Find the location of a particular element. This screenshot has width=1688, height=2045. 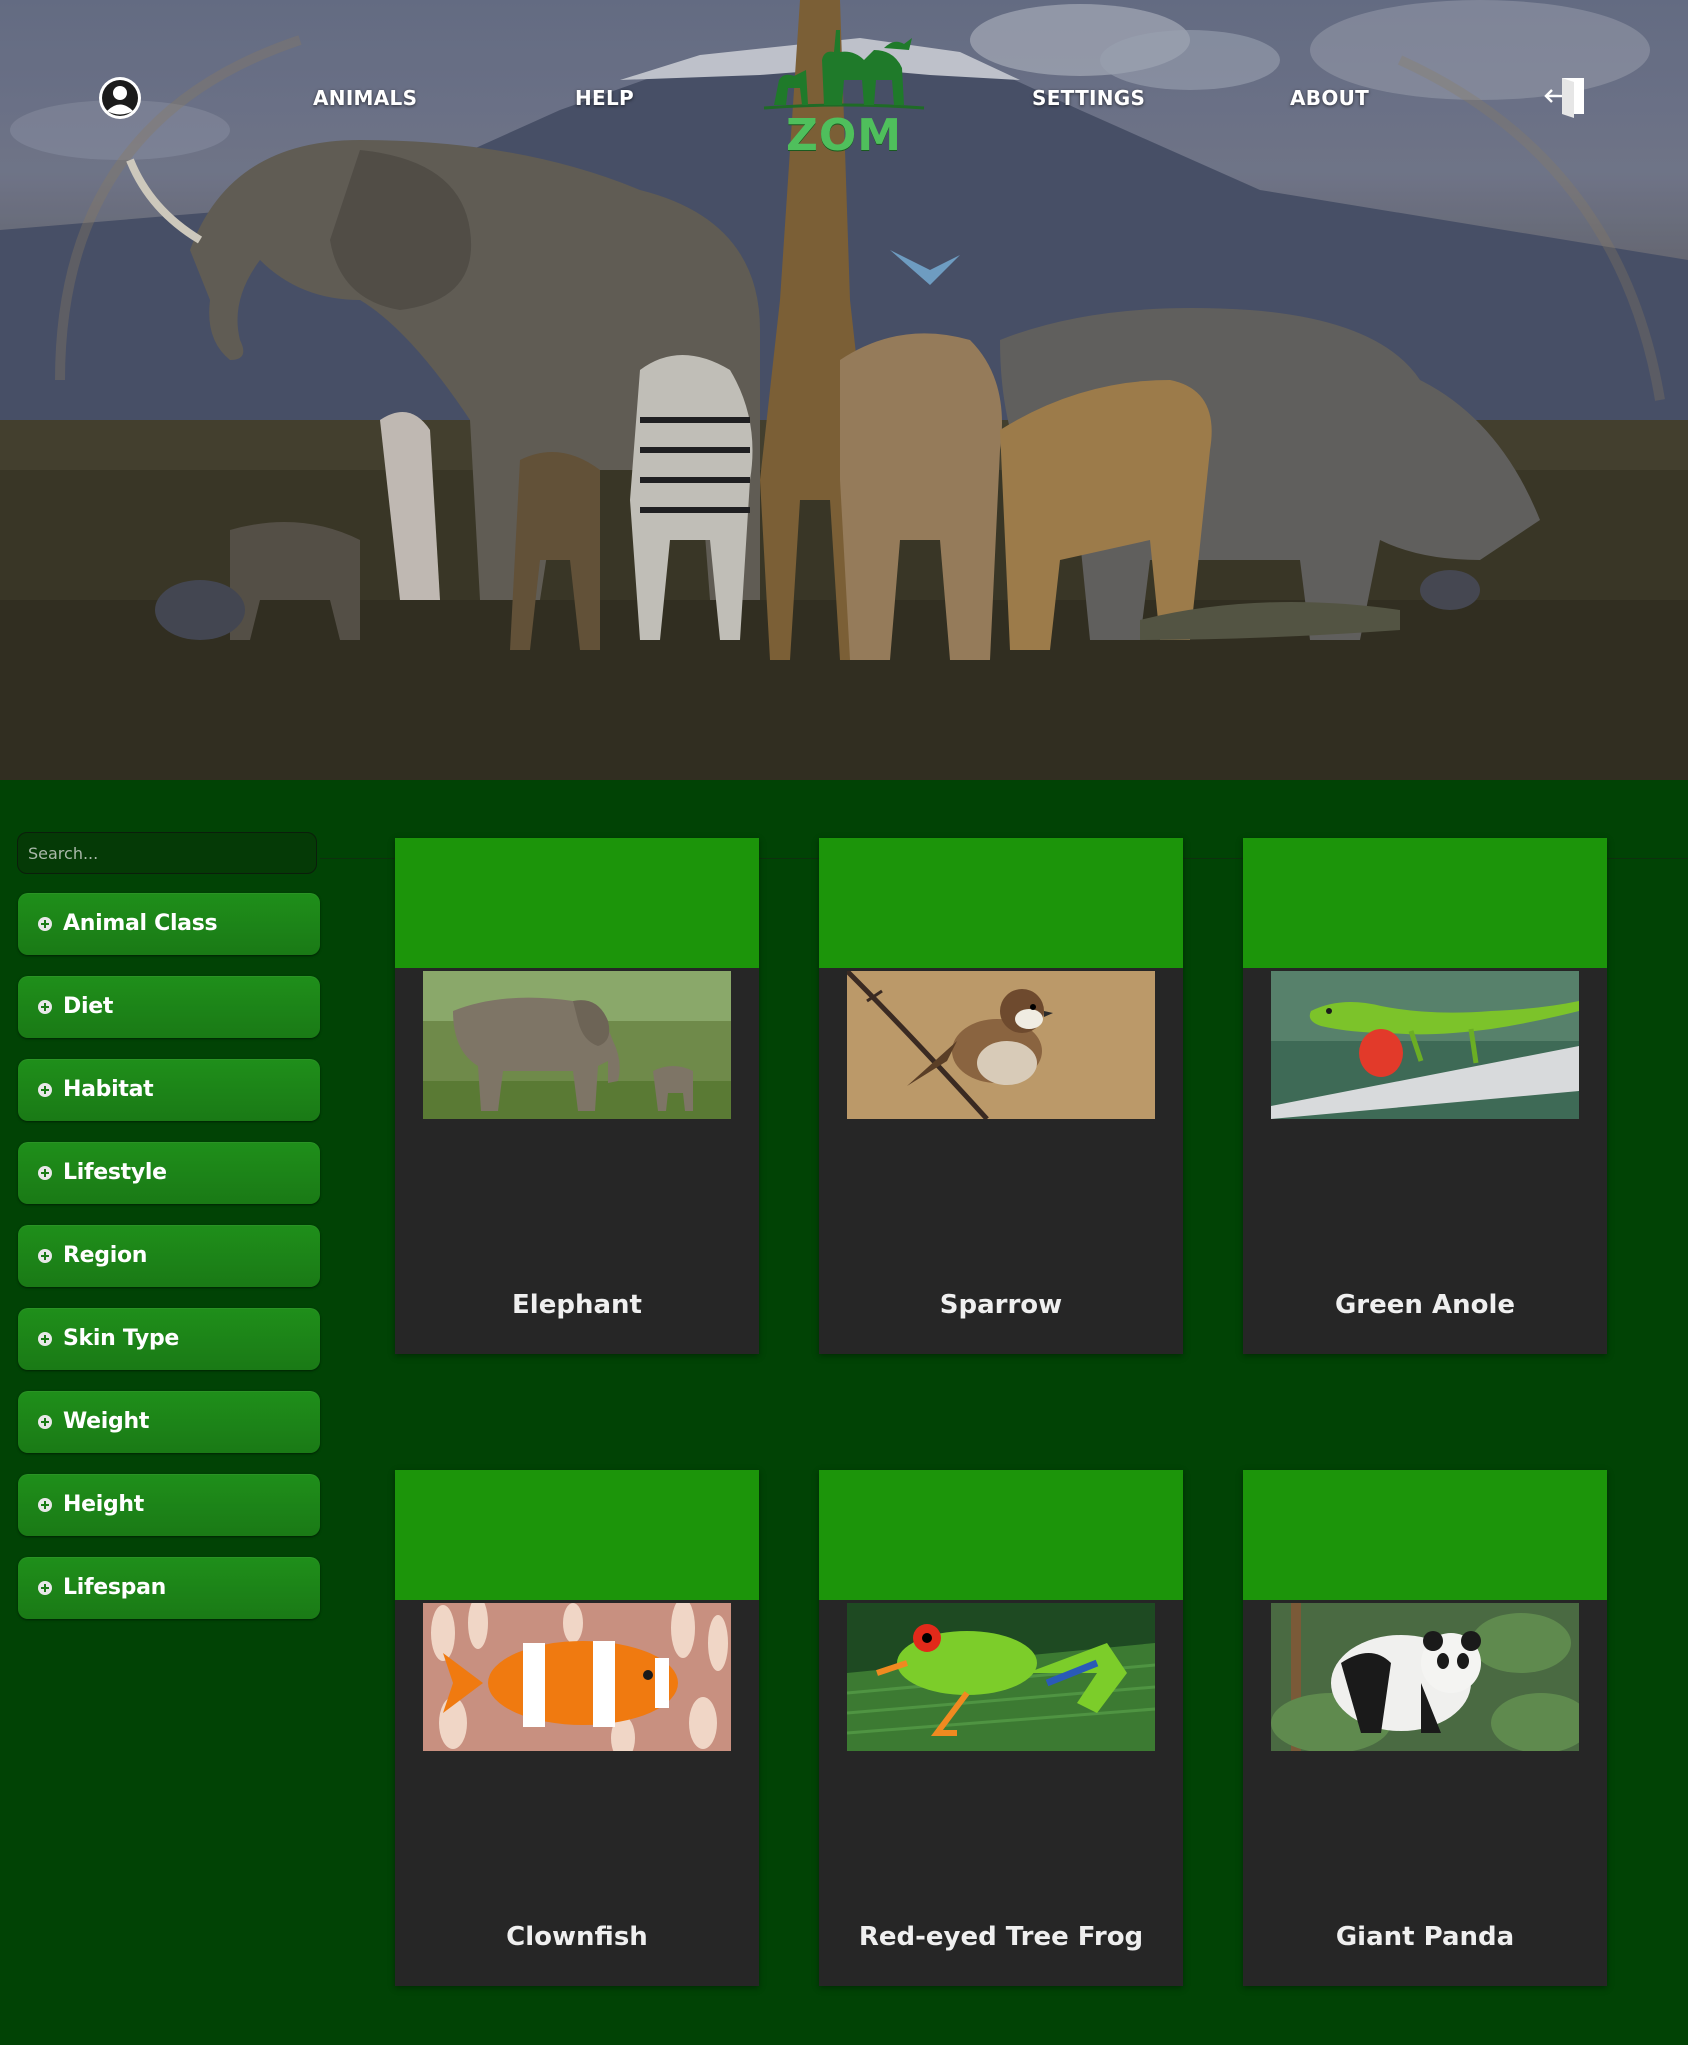

animal-card-giant-panda: Giant Panda is located at coordinates (1425, 1728).